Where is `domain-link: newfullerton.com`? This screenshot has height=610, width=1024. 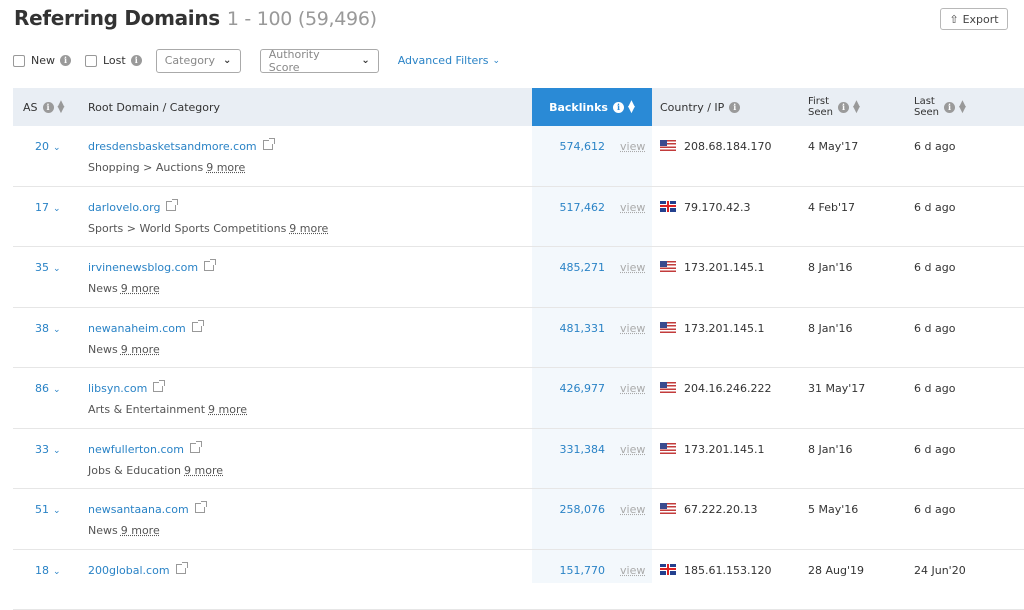
domain-link: newfullerton.com is located at coordinates (144, 449).